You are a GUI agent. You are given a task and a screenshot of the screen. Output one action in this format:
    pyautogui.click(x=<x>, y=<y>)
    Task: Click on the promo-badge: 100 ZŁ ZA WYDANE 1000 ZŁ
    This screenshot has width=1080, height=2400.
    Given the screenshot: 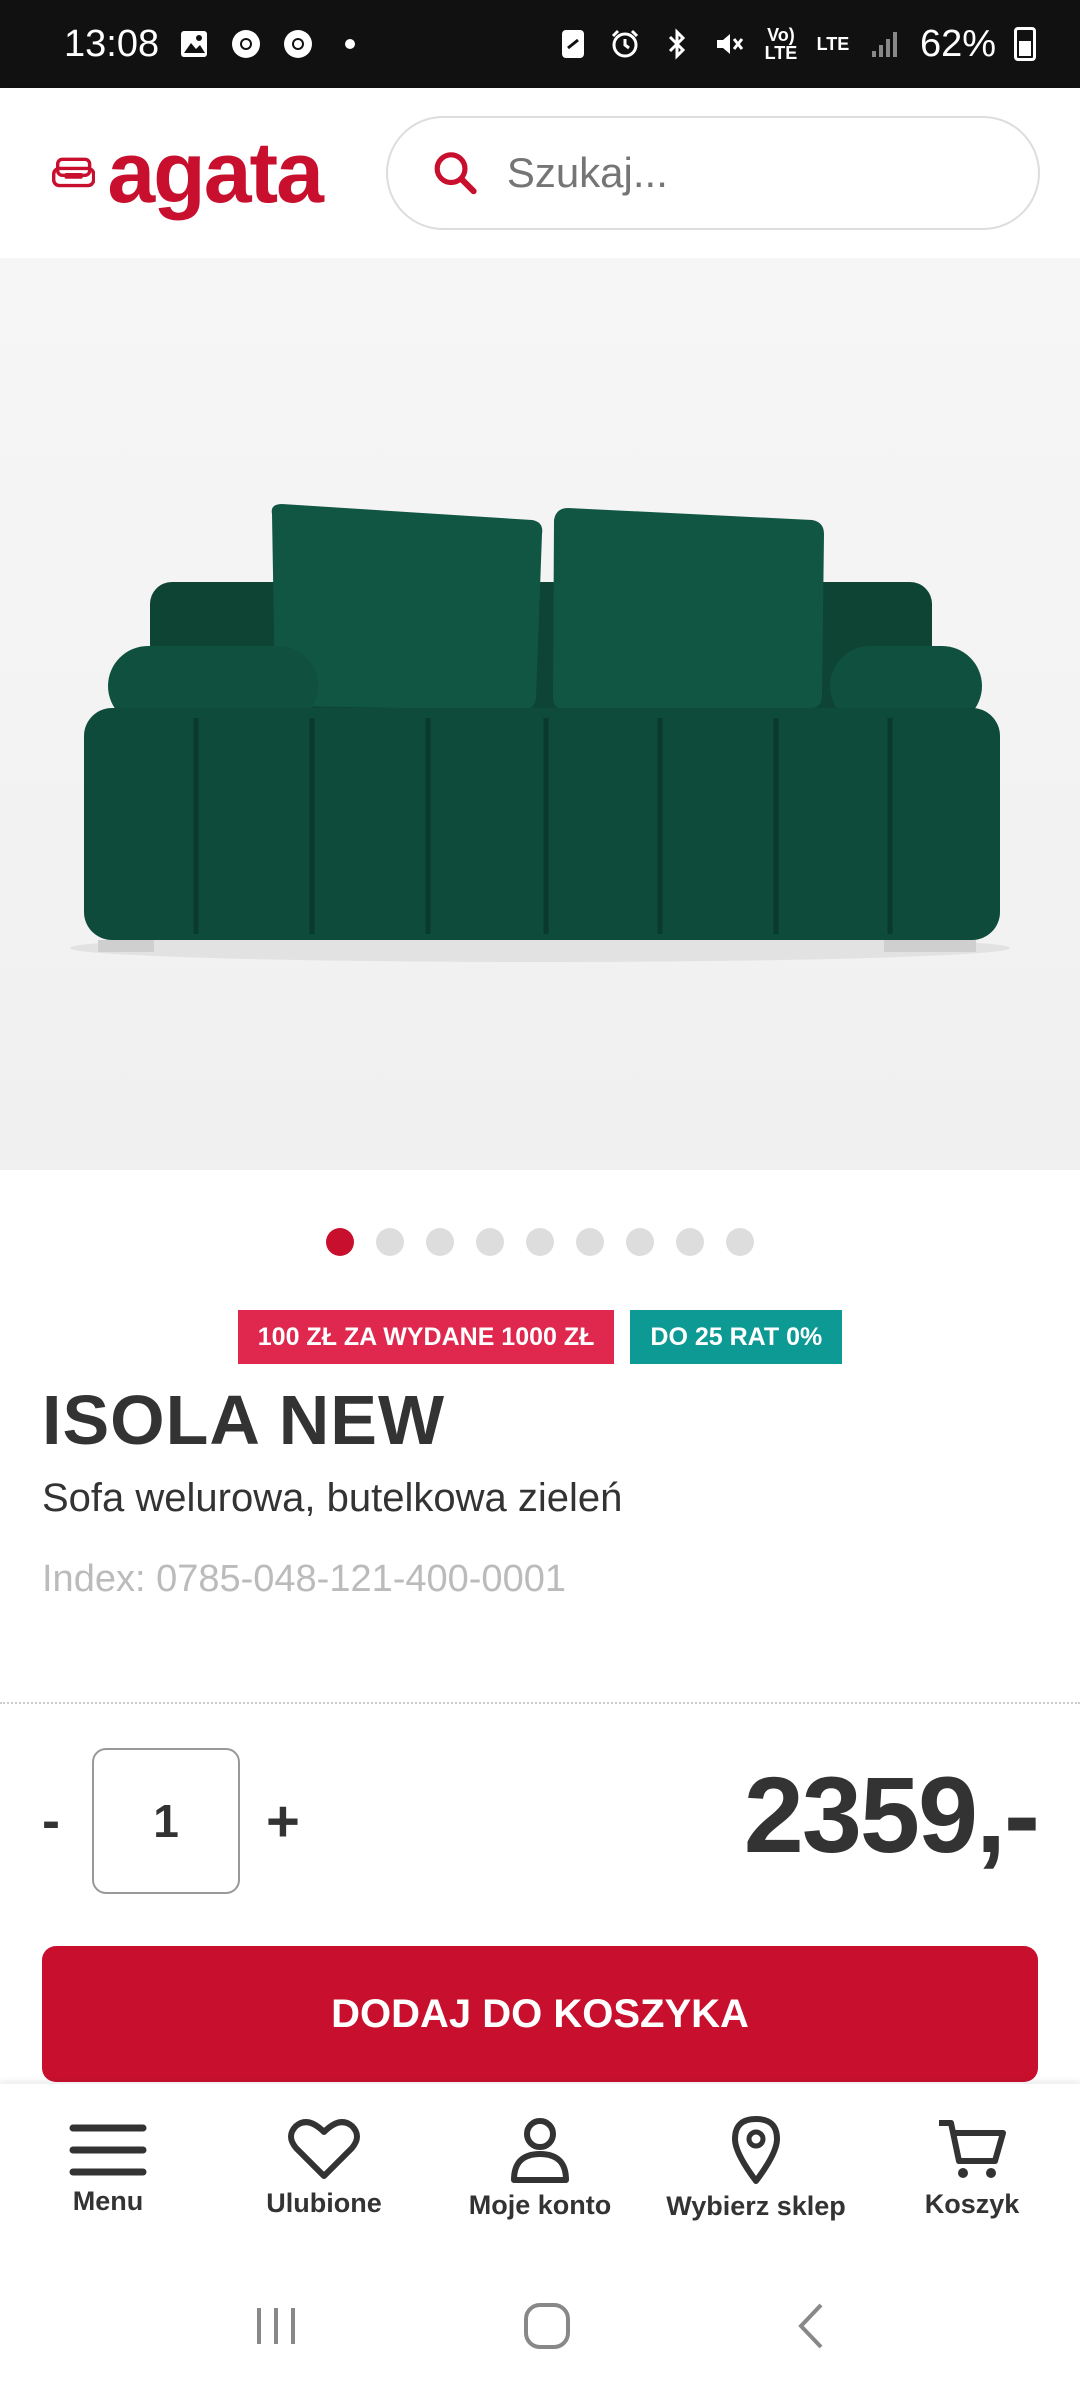 What is the action you would take?
    pyautogui.click(x=426, y=1337)
    